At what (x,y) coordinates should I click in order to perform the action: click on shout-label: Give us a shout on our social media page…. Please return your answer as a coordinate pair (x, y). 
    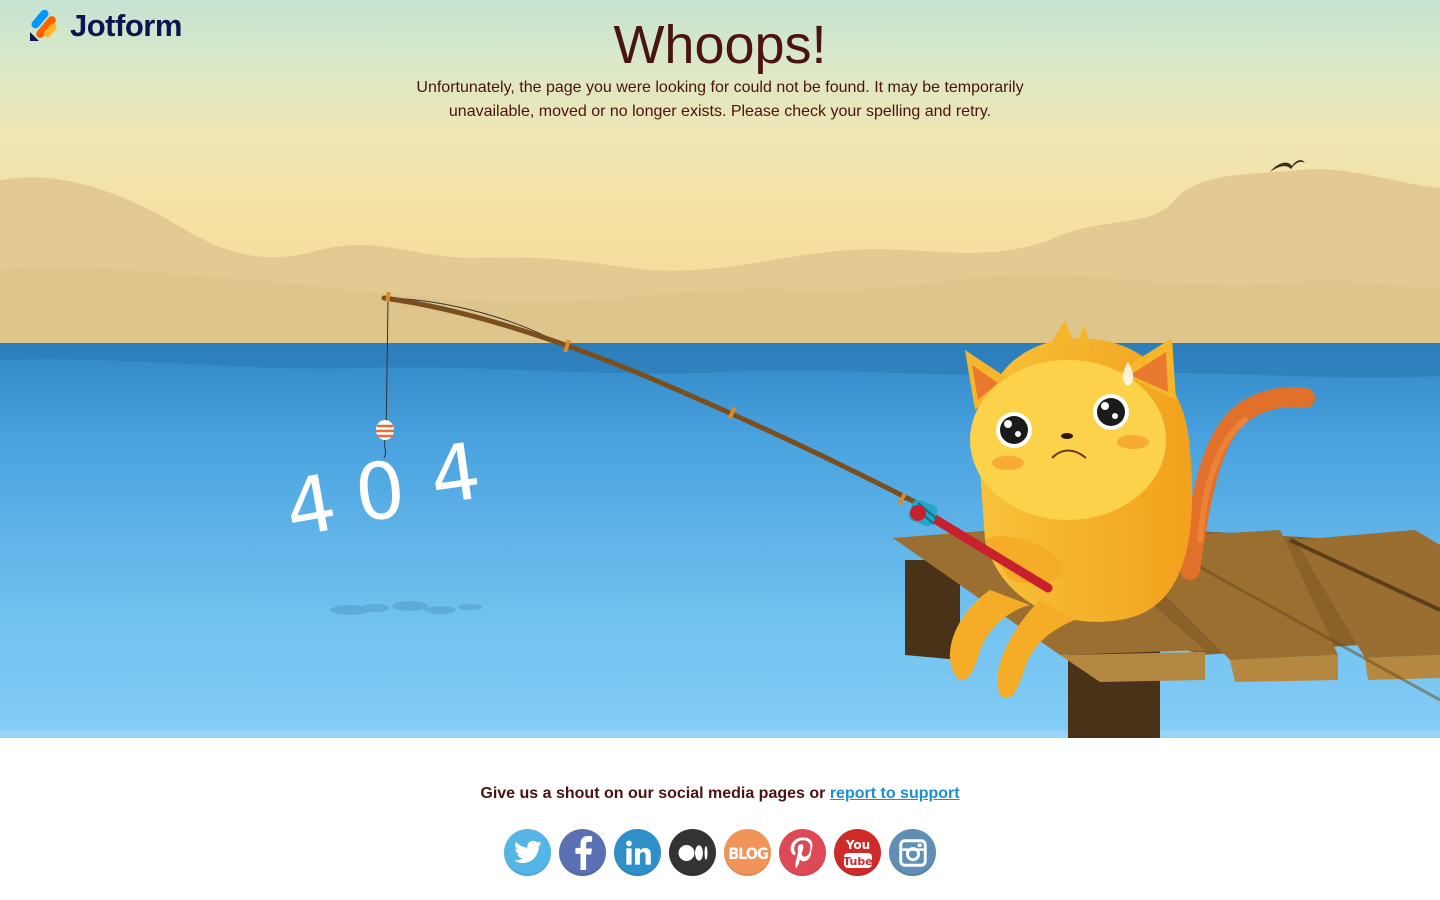
    Looking at the image, I should click on (653, 793).